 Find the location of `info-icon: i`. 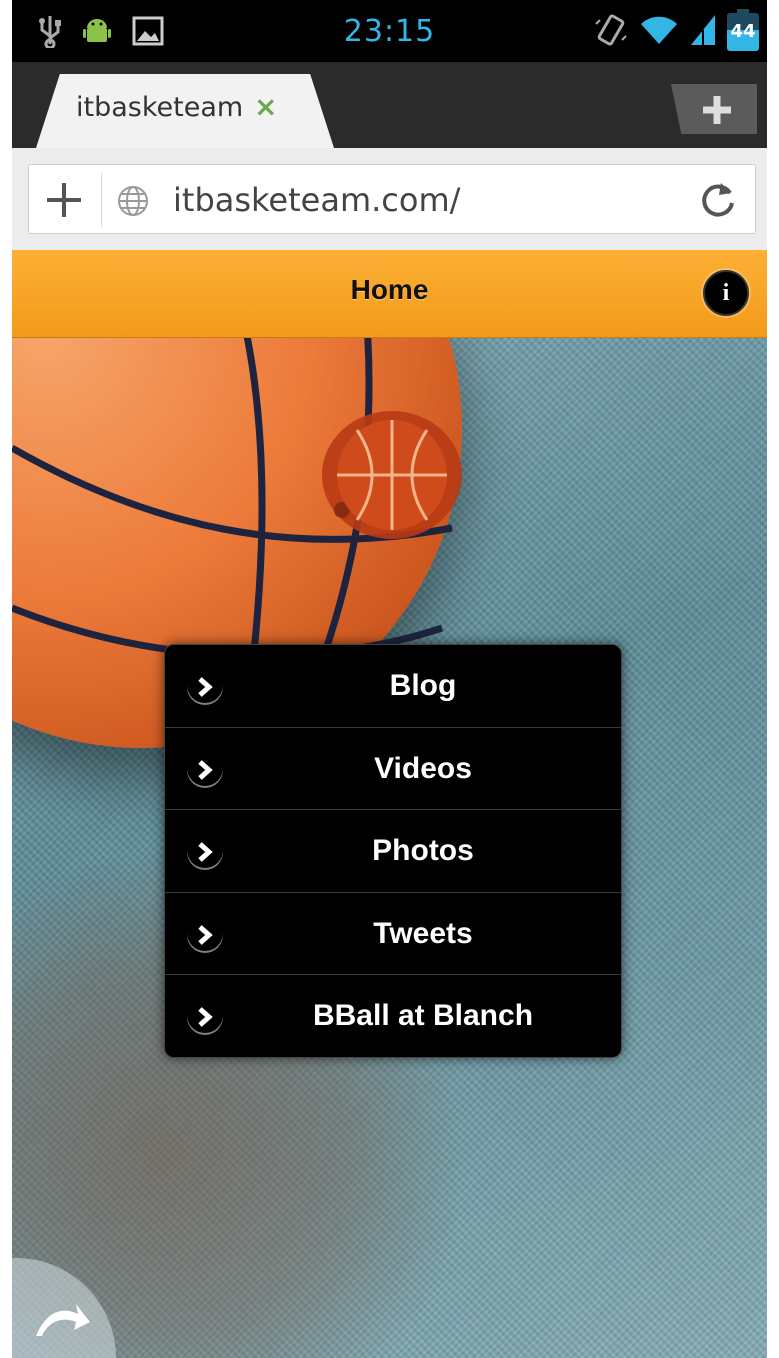

info-icon: i is located at coordinates (726, 293).